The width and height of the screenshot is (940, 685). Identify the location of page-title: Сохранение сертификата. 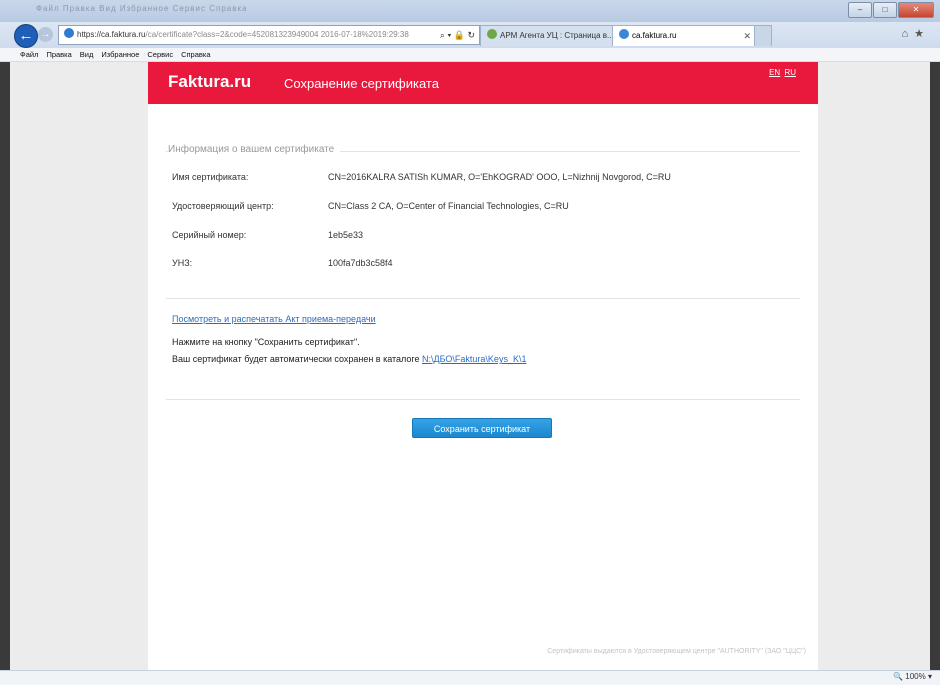
(361, 83).